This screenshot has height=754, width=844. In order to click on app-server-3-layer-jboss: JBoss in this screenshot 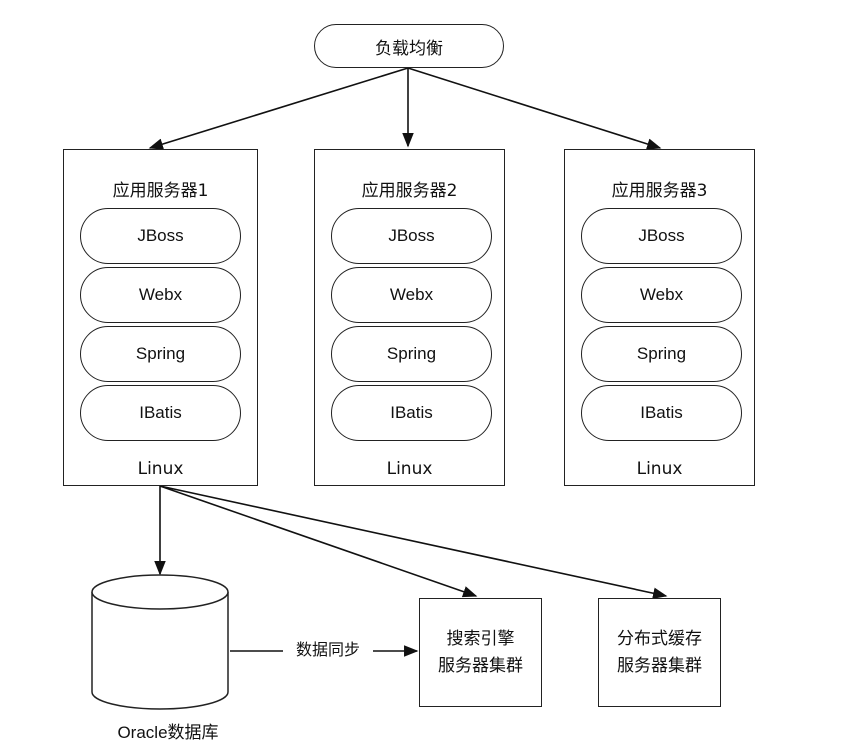, I will do `click(661, 236)`.